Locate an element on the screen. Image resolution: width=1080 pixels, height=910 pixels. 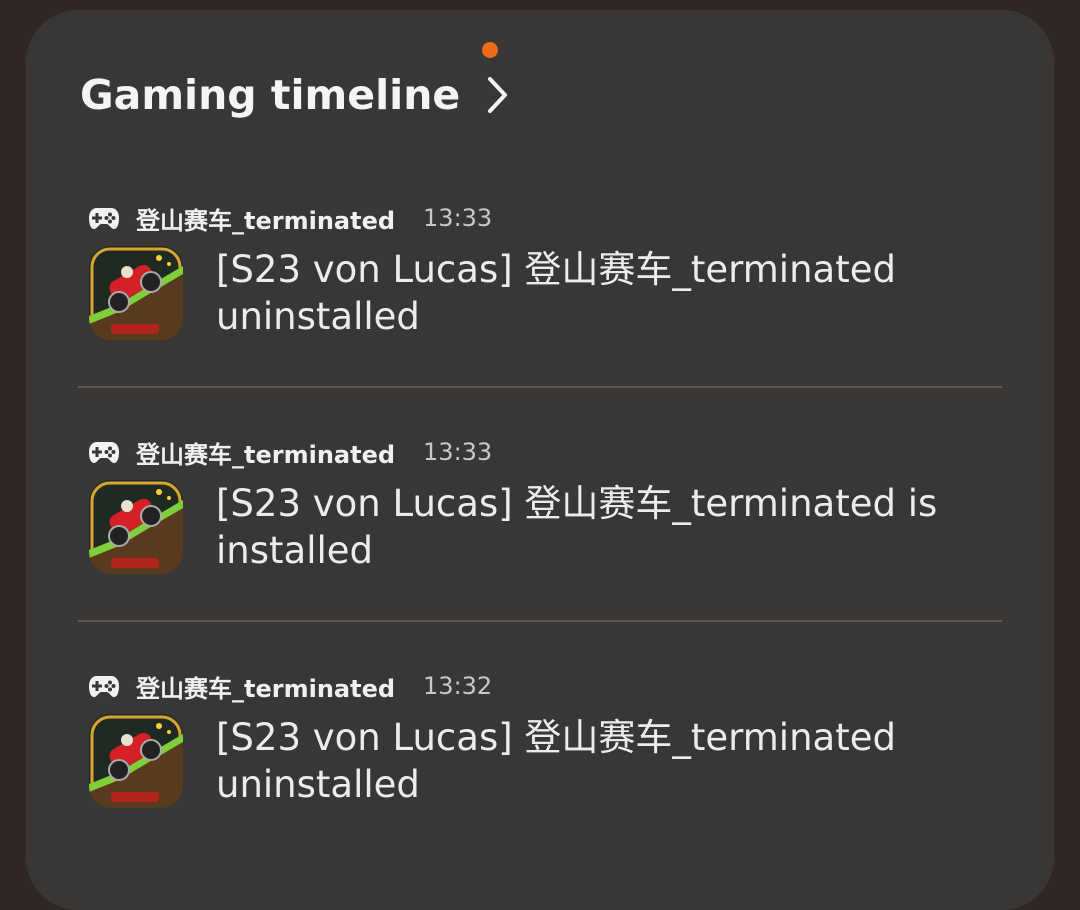
entry-meta: 登山赛车_terminated 13:32 is located at coordinates (290, 686).